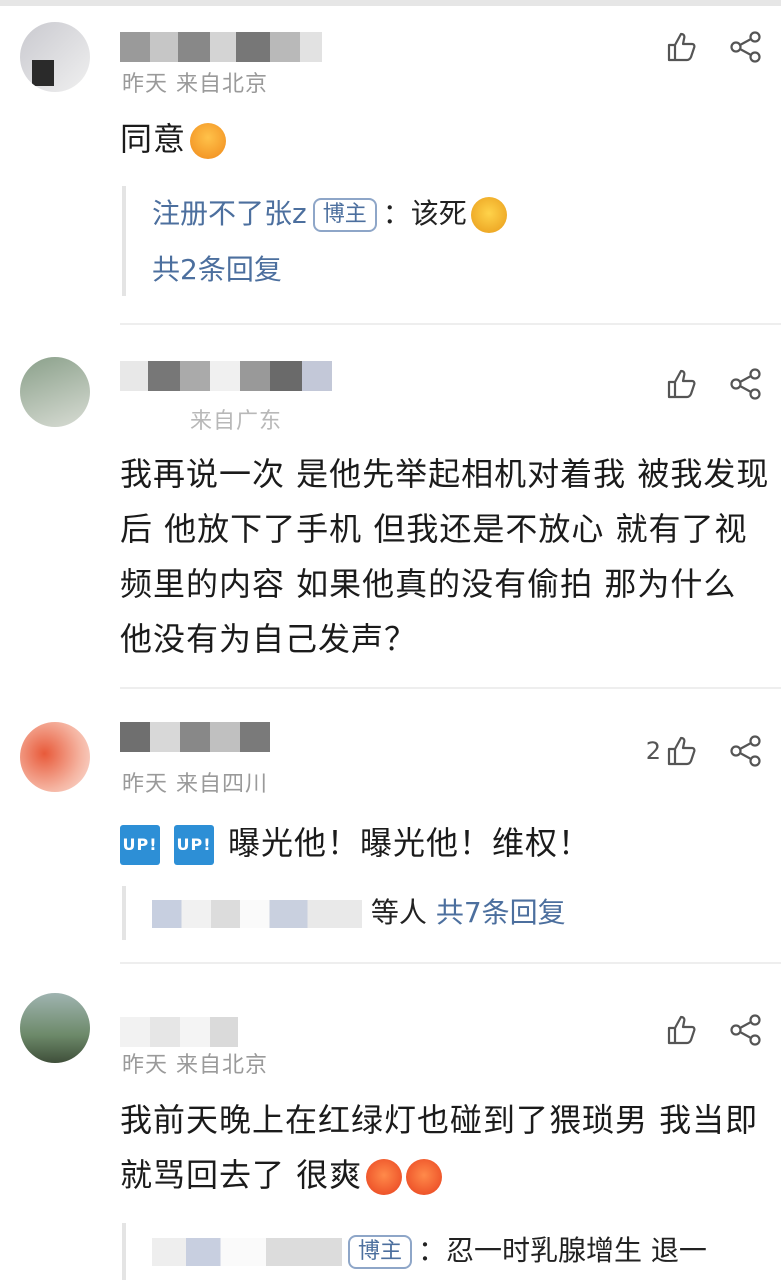 The height and width of the screenshot is (1280, 781). I want to click on reply-summary-suffix: 等人, so click(398, 912).